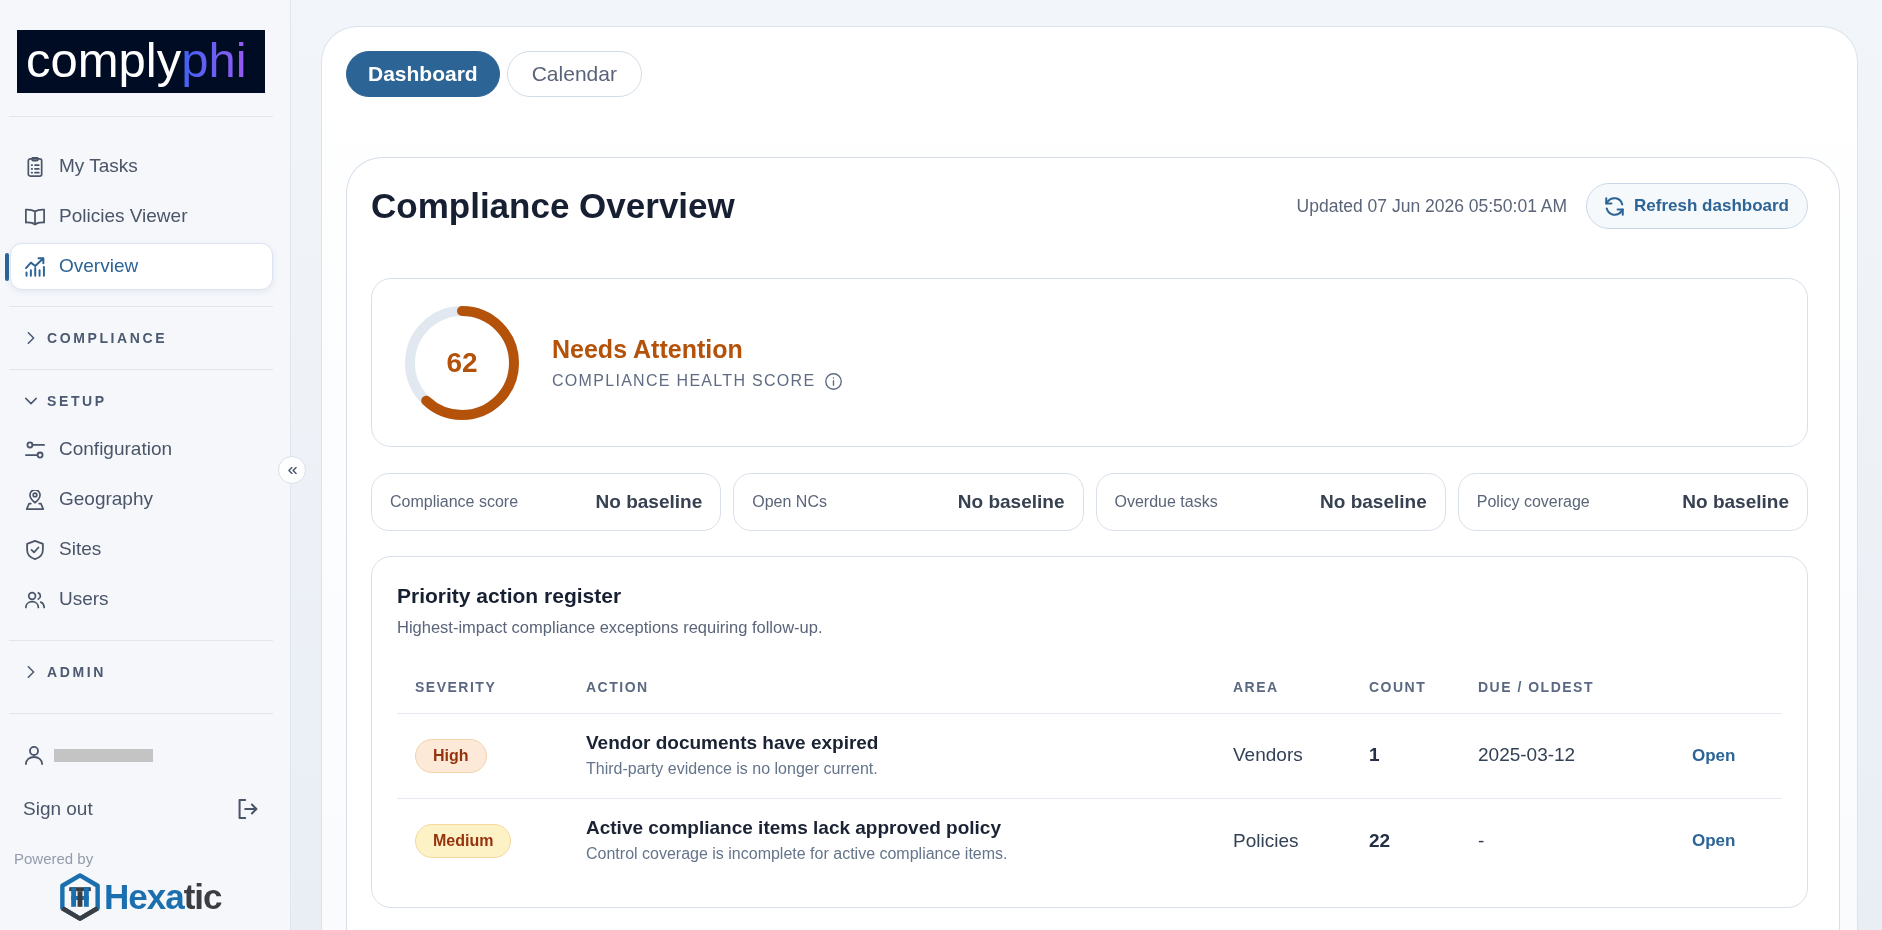 The width and height of the screenshot is (1882, 930). I want to click on user-icon, so click(34, 755).